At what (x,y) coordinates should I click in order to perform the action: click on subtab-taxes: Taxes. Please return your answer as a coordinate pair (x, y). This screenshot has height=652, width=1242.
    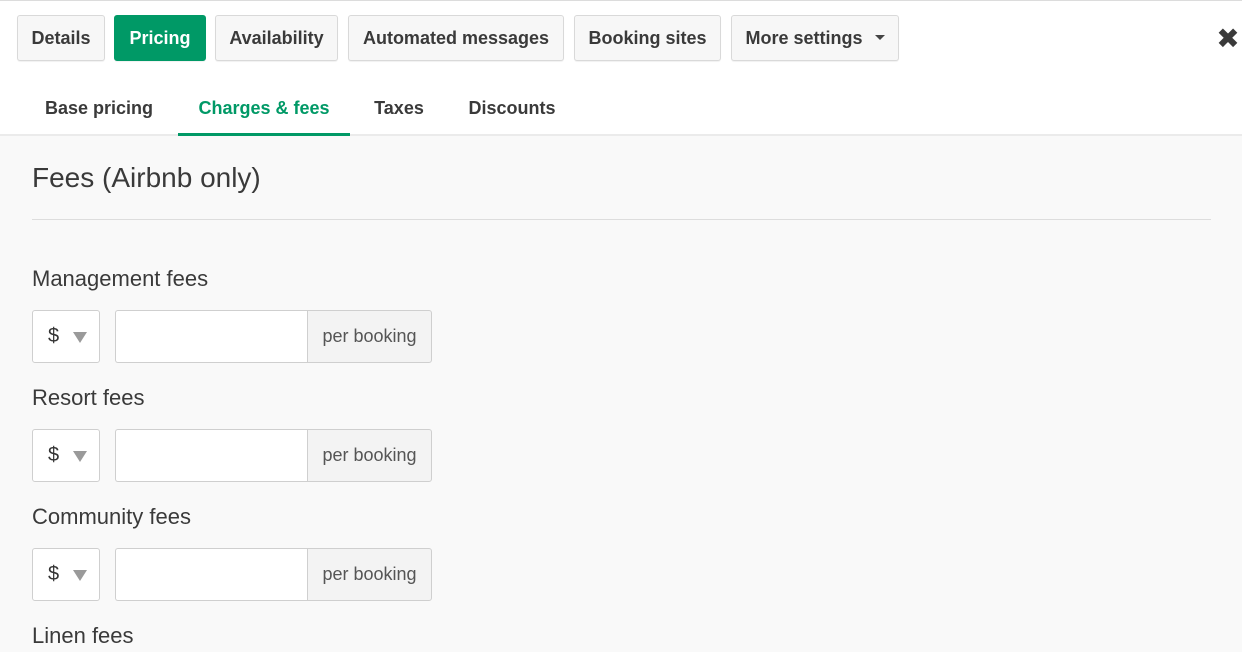
    Looking at the image, I should click on (399, 107).